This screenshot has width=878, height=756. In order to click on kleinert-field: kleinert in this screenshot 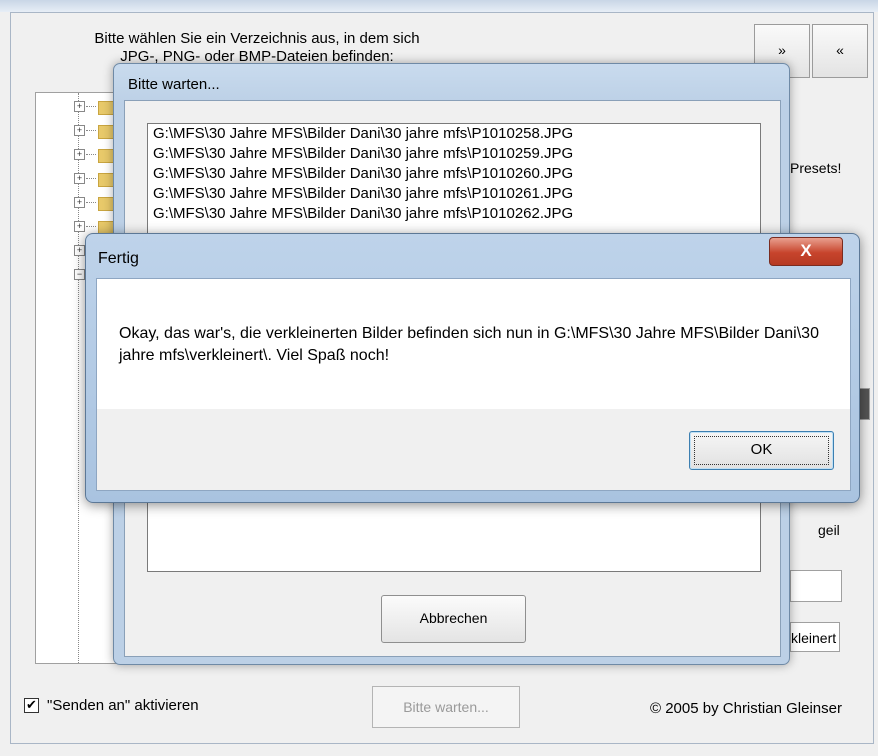, I will do `click(815, 637)`.